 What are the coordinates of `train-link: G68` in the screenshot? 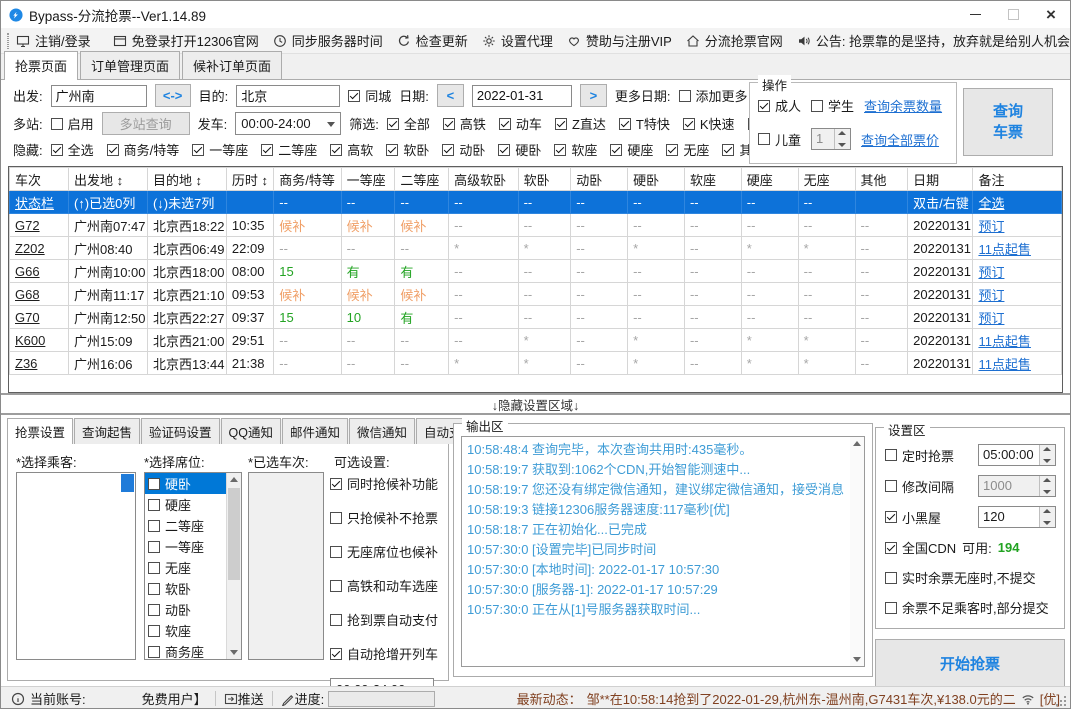 It's located at (39, 294).